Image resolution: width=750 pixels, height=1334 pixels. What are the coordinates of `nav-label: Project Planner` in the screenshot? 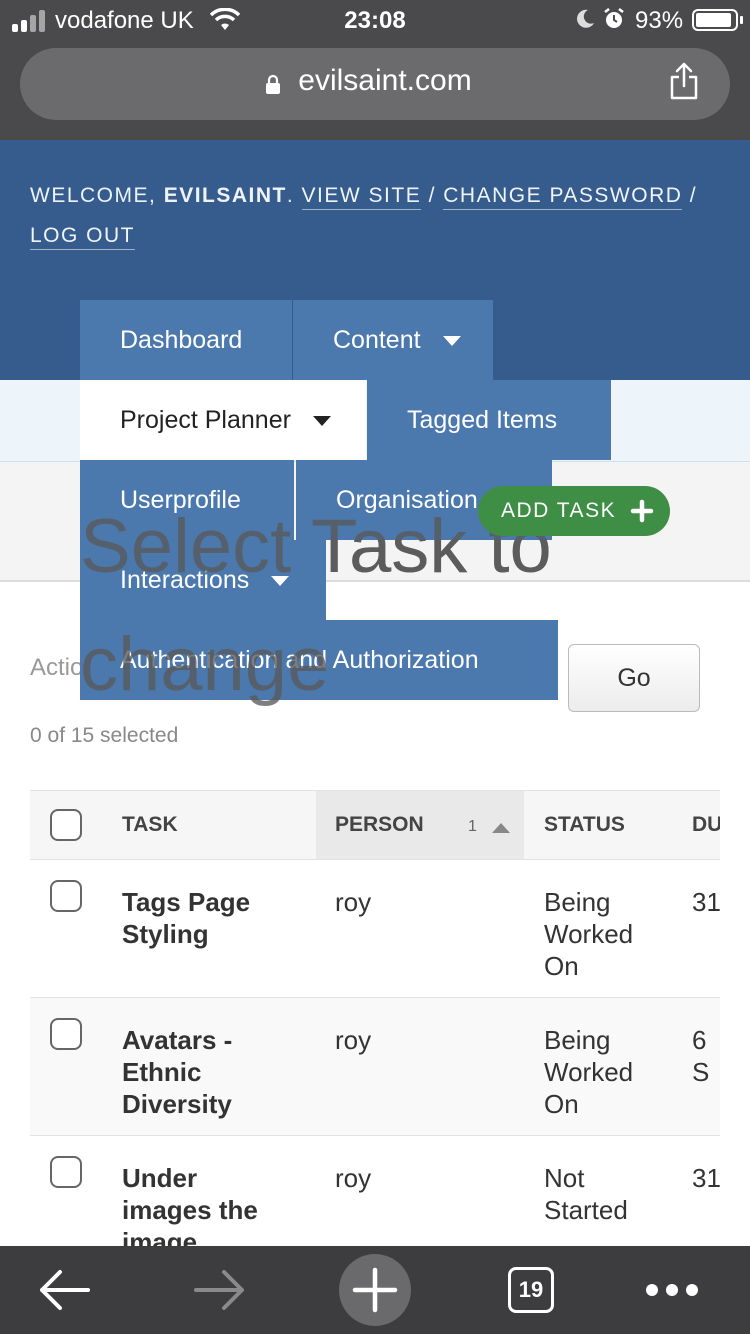 It's located at (205, 420).